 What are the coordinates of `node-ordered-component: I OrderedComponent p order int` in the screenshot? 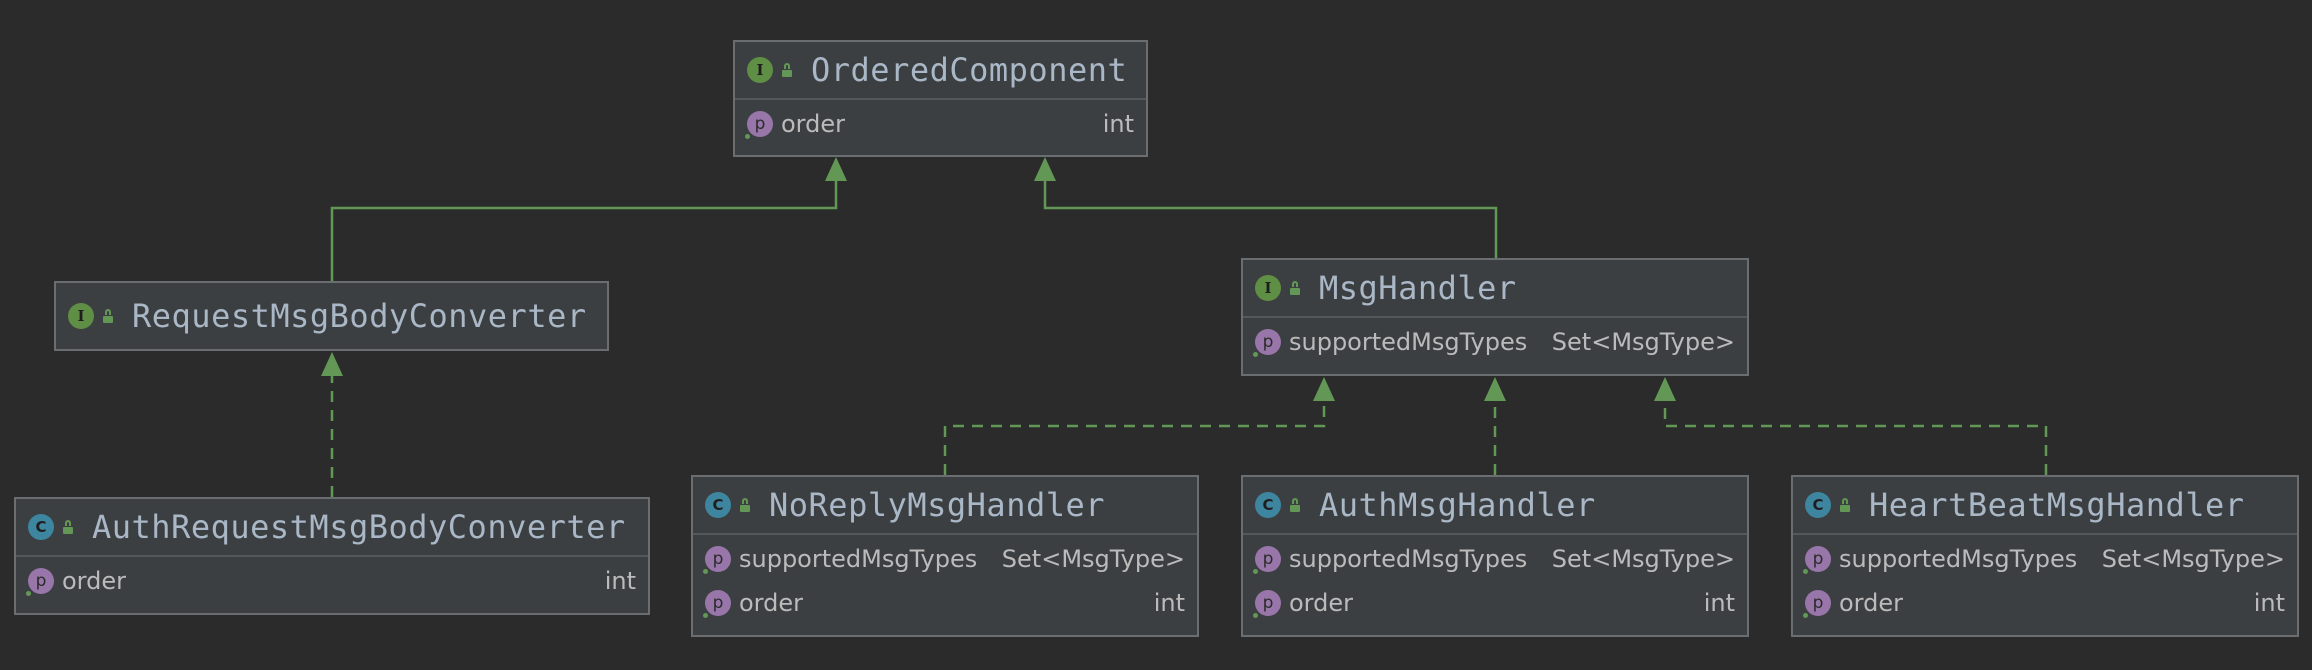 It's located at (940, 98).